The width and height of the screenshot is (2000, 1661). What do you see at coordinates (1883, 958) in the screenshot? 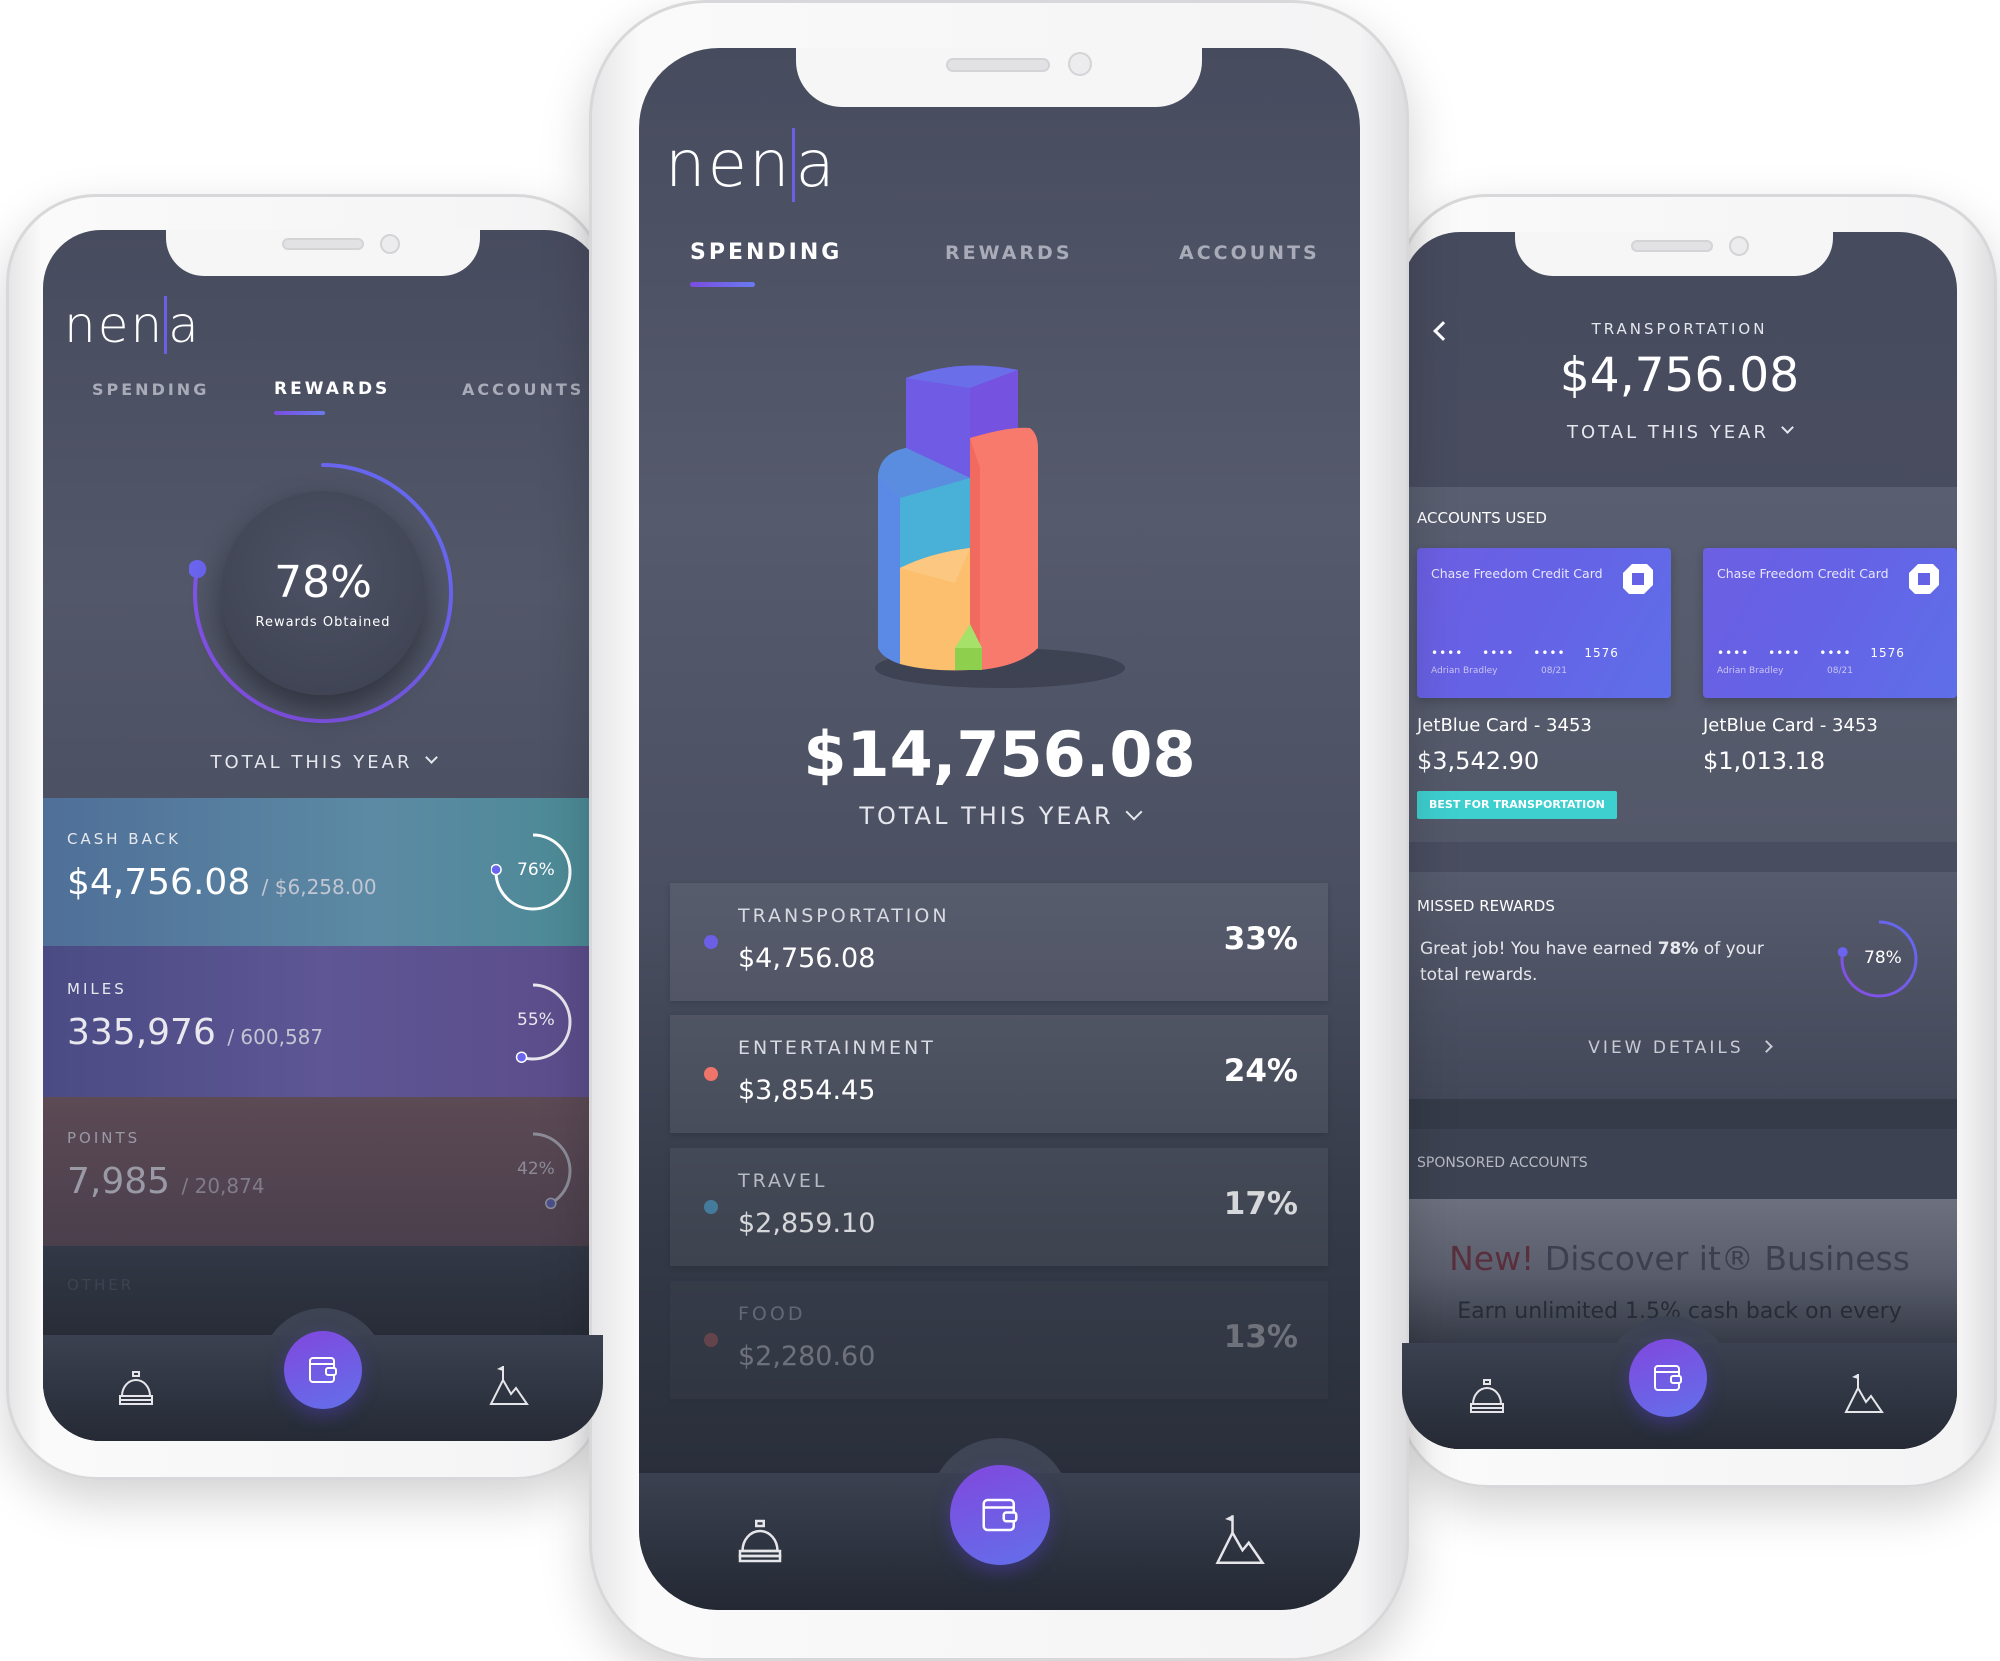
I see `missed-rewards-percent: 78%` at bounding box center [1883, 958].